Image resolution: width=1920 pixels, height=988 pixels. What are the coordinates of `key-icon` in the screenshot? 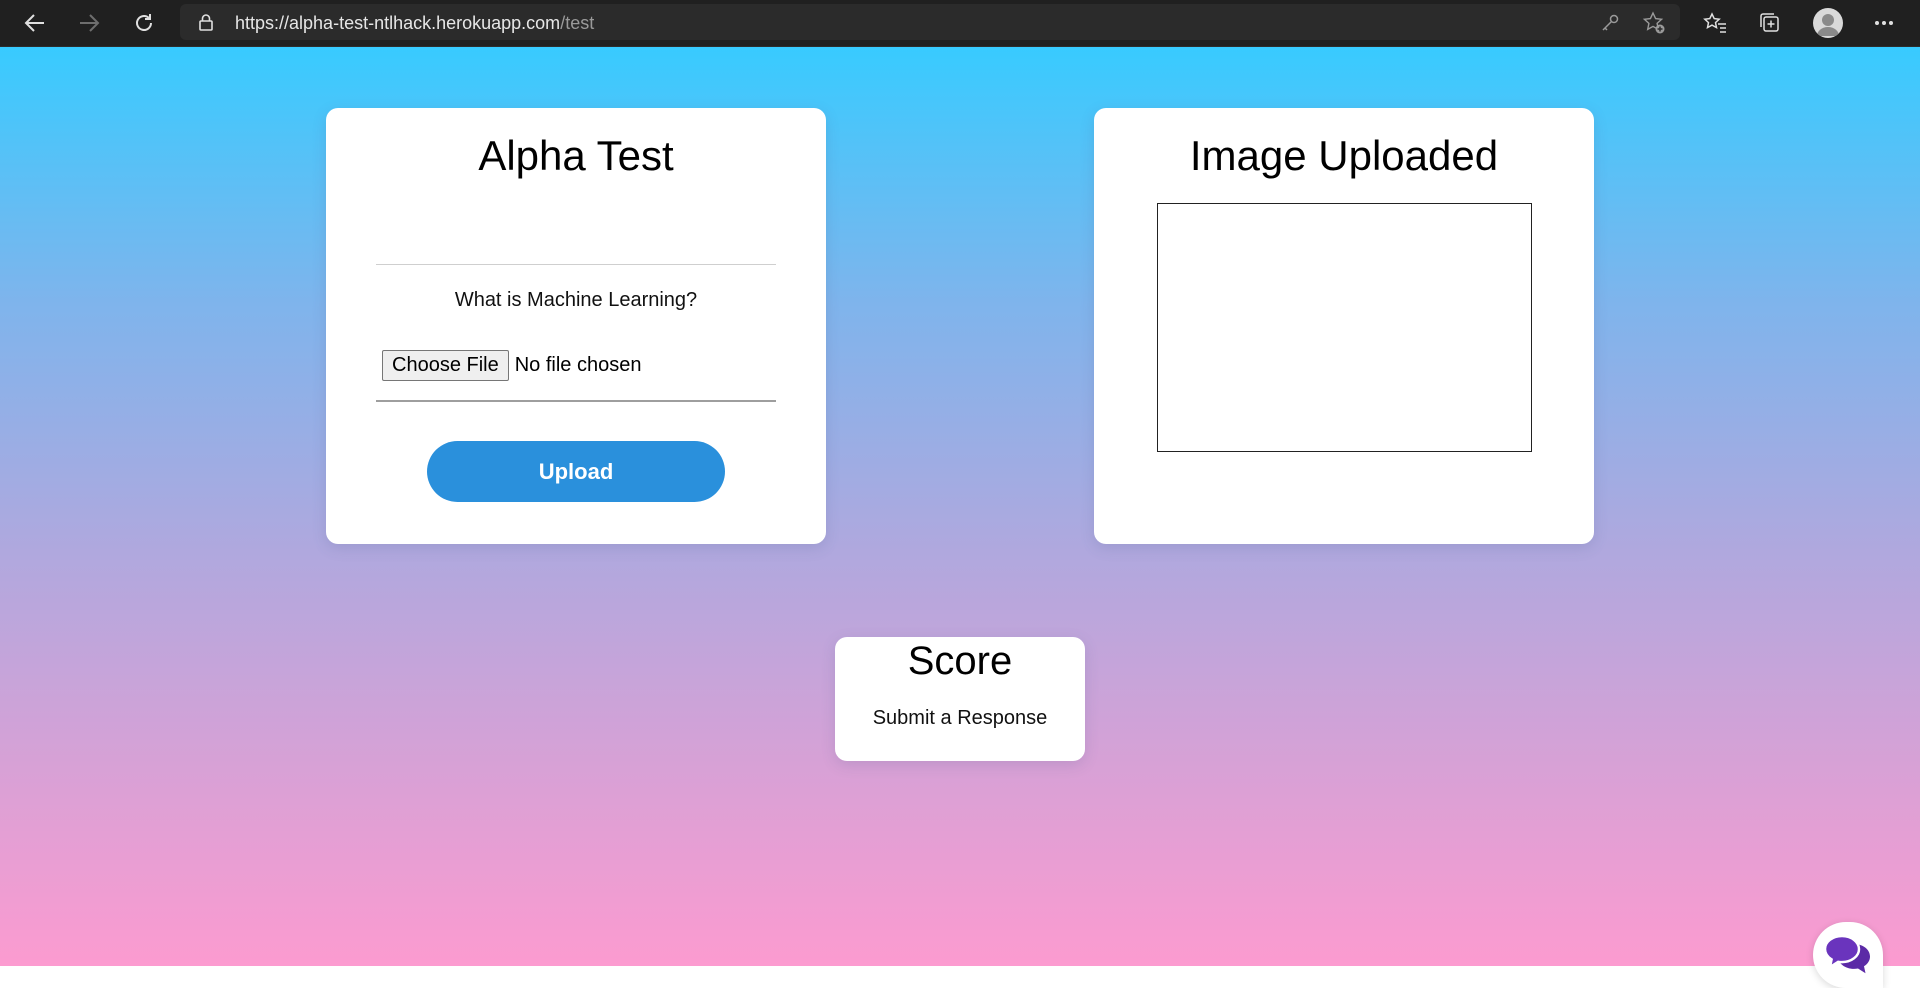 It's located at (1610, 23).